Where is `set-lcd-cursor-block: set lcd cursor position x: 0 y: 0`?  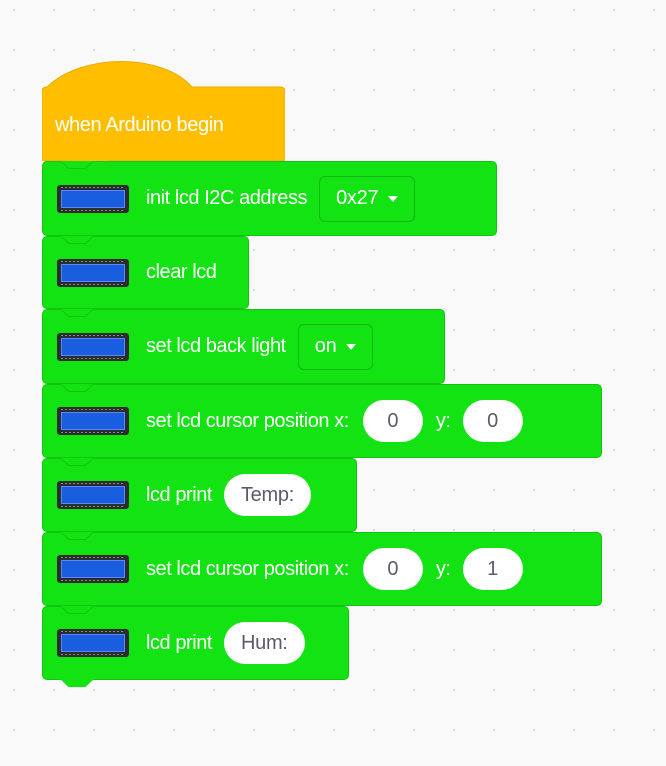 set-lcd-cursor-block: set lcd cursor position x: 0 y: 0 is located at coordinates (322, 421).